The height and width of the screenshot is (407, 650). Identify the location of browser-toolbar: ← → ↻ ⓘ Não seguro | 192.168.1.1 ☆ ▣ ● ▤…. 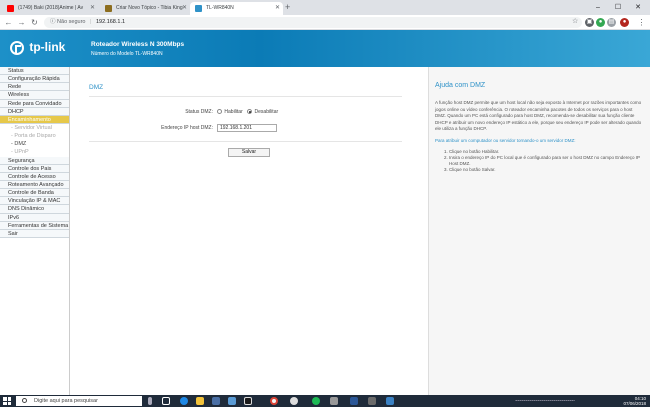
(325, 22).